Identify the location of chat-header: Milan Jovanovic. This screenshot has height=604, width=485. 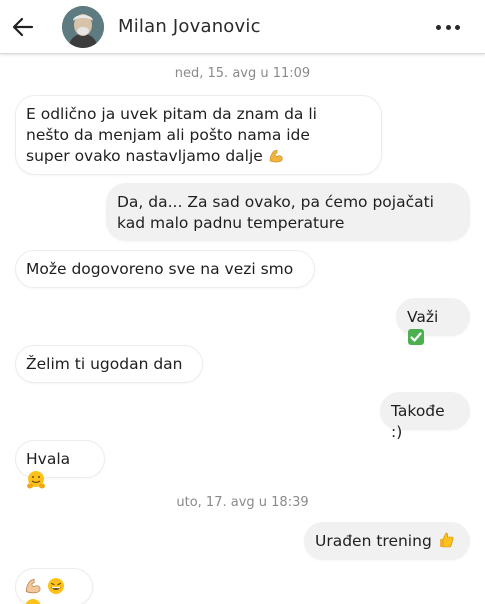
(242, 27).